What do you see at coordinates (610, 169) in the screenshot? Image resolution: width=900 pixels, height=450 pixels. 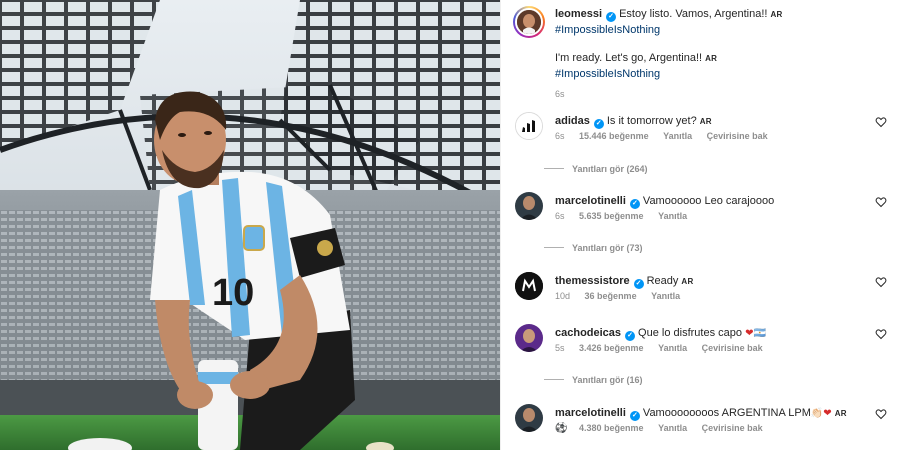 I see `view-replies-button: Yanıtları gör (264)` at bounding box center [610, 169].